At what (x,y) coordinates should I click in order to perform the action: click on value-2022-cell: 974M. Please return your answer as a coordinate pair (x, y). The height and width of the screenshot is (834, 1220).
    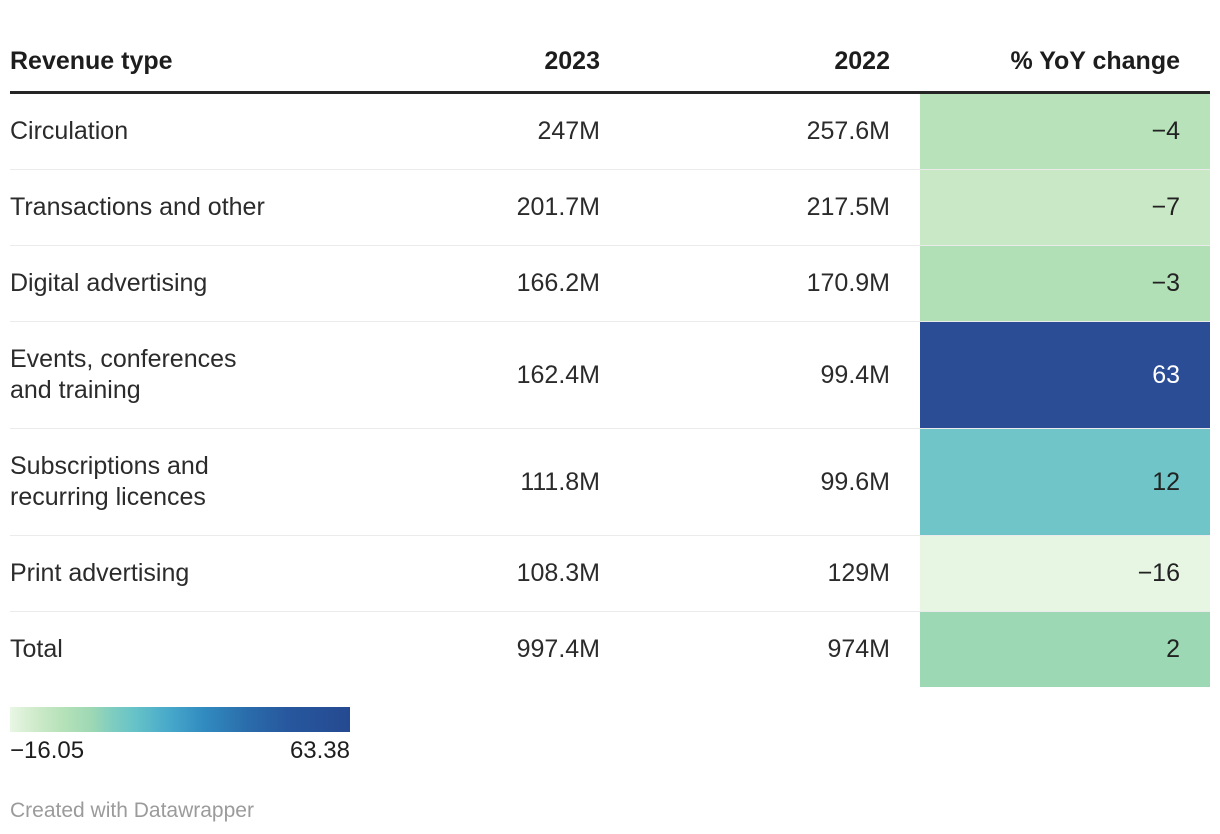
    Looking at the image, I should click on (775, 649).